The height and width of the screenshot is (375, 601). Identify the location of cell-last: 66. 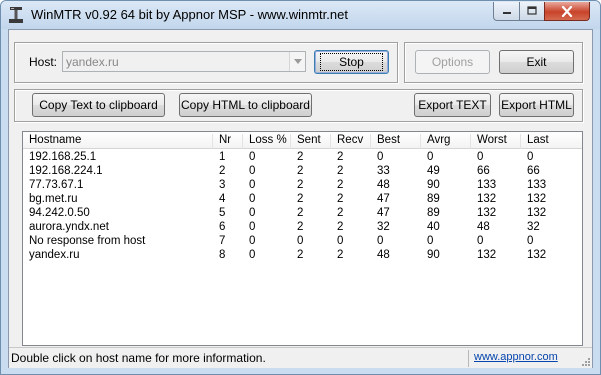
(533, 171).